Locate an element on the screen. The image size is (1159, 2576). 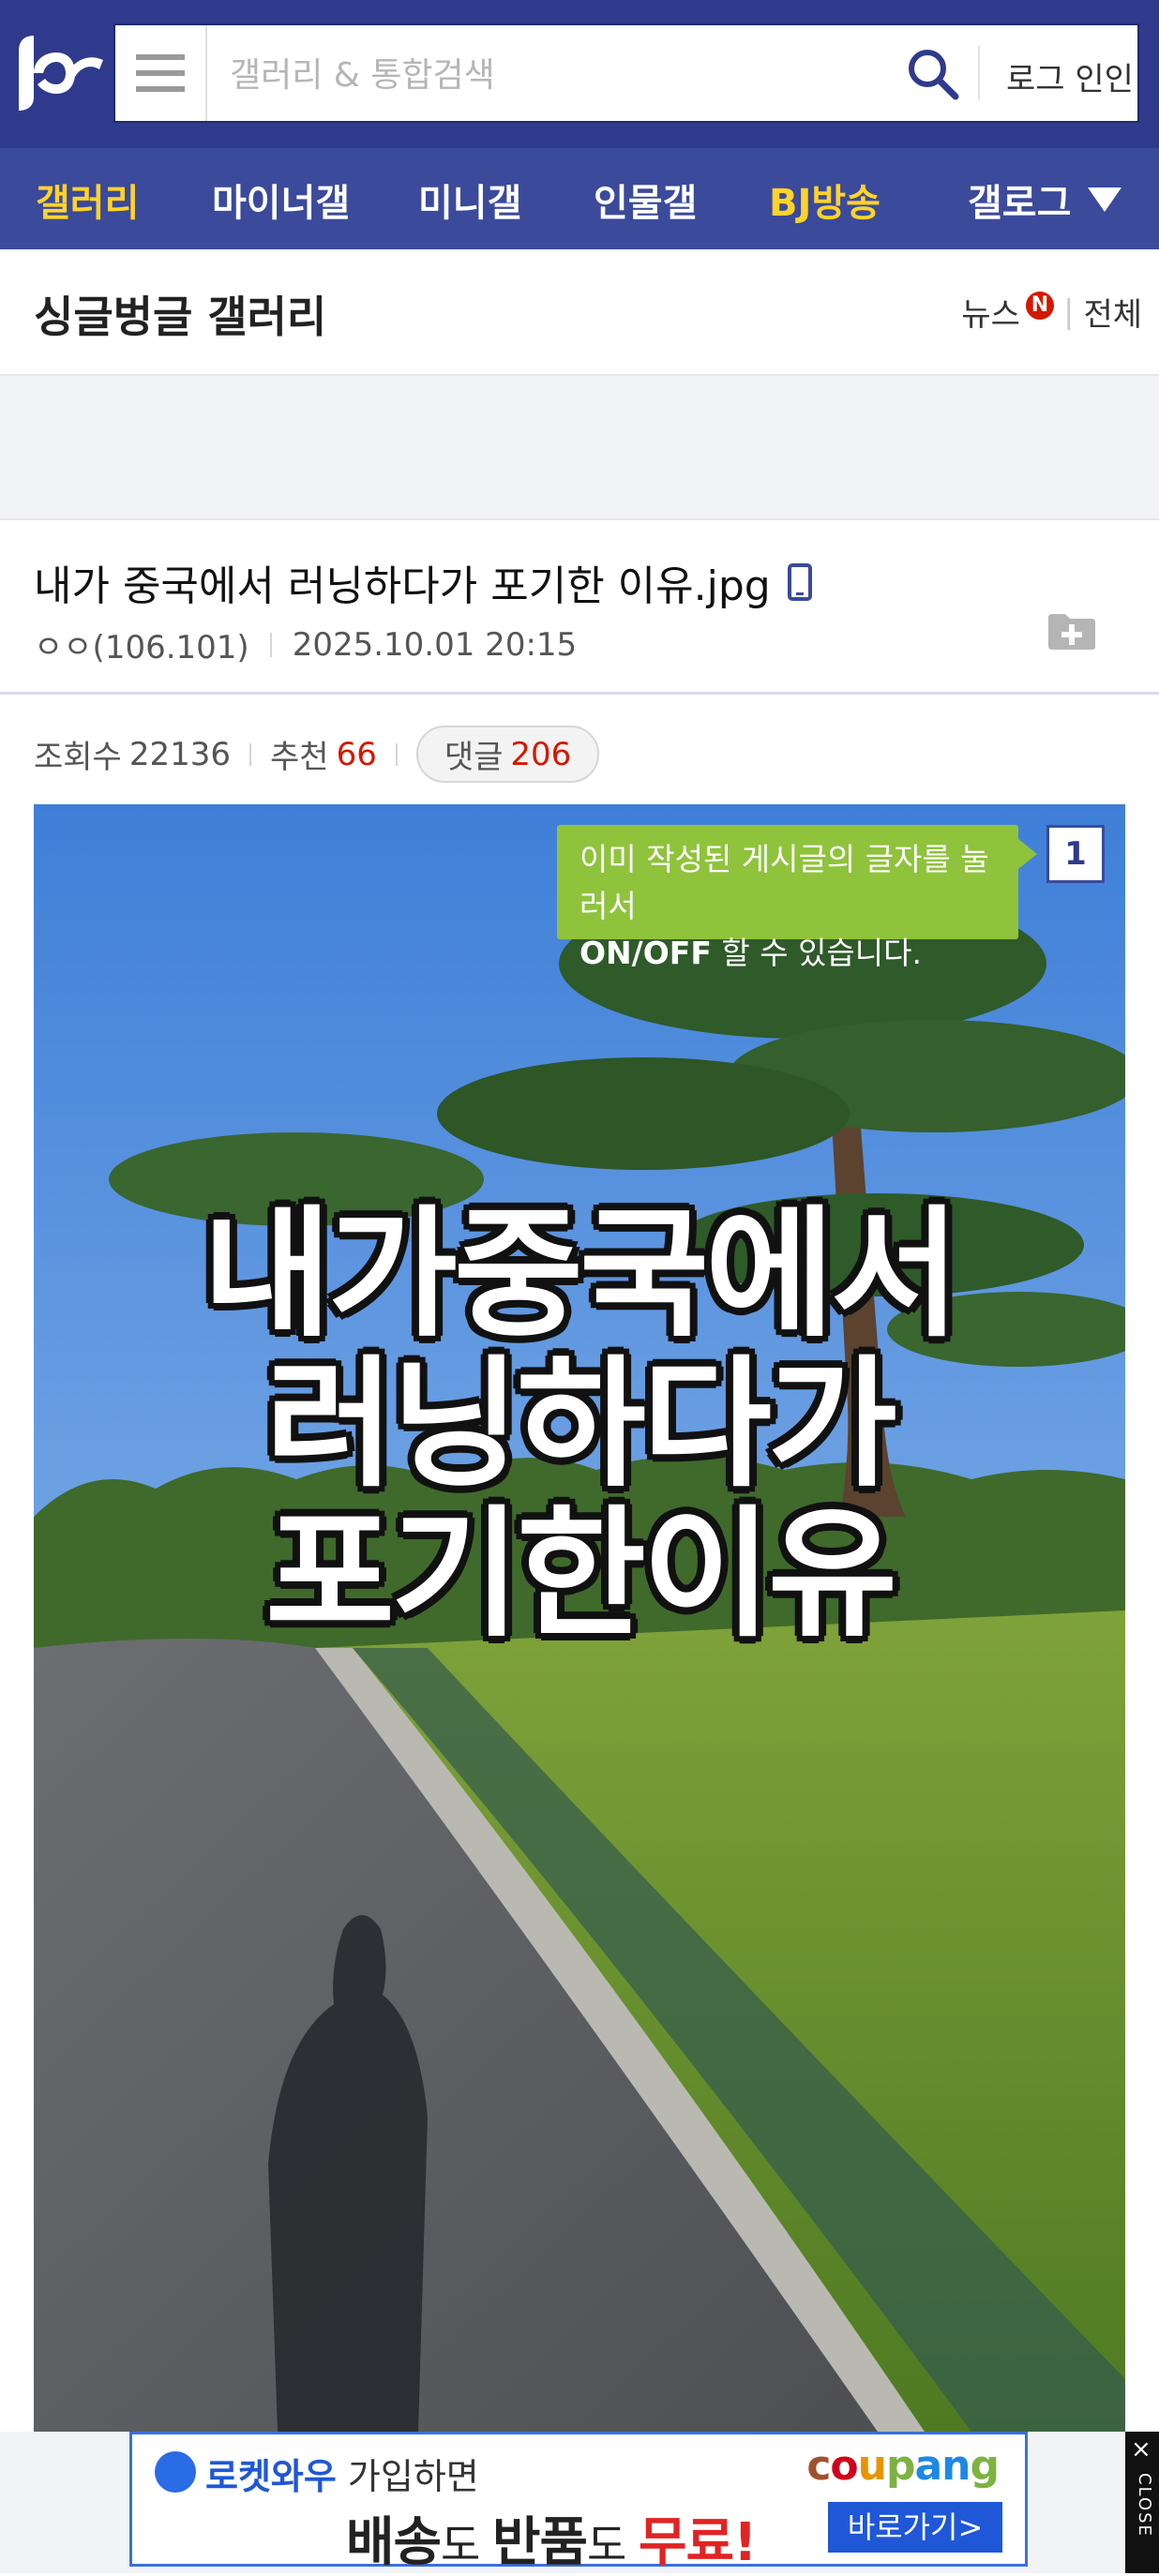
rocket-icon is located at coordinates (175, 2472).